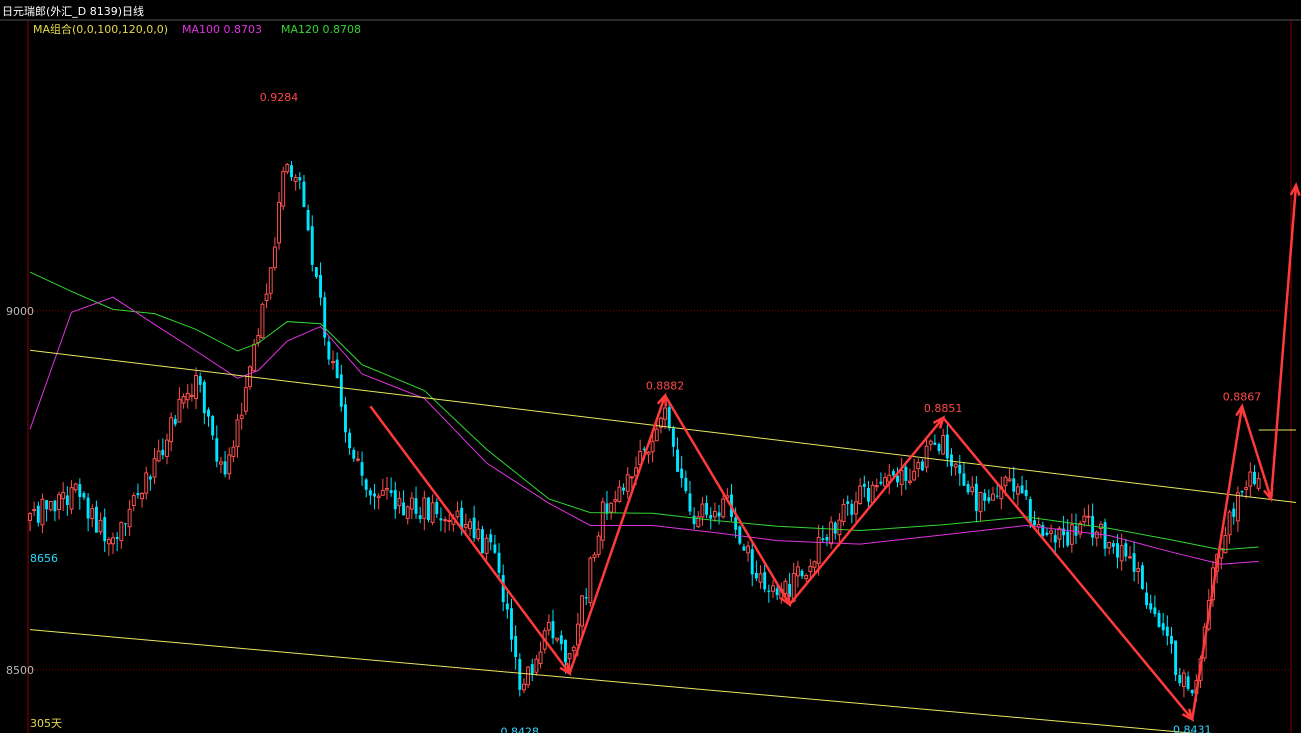 The width and height of the screenshot is (1301, 733). I want to click on price-label-0-8851: 0.8851, so click(943, 408).